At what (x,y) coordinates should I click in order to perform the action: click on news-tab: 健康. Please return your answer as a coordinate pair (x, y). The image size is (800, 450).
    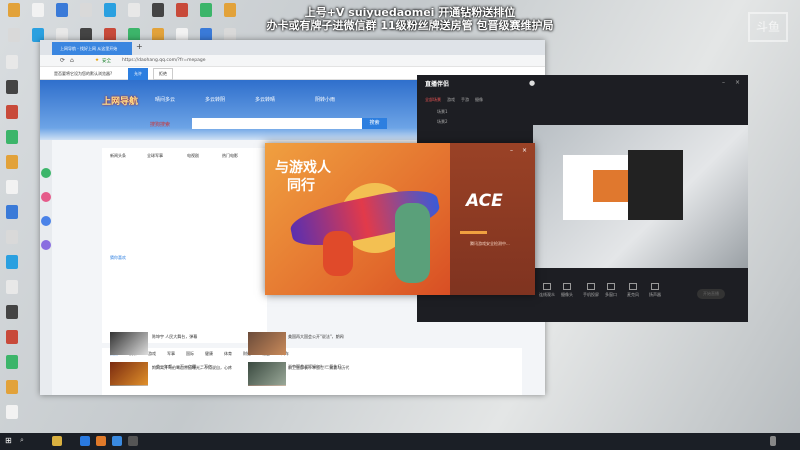
    Looking at the image, I should click on (209, 354).